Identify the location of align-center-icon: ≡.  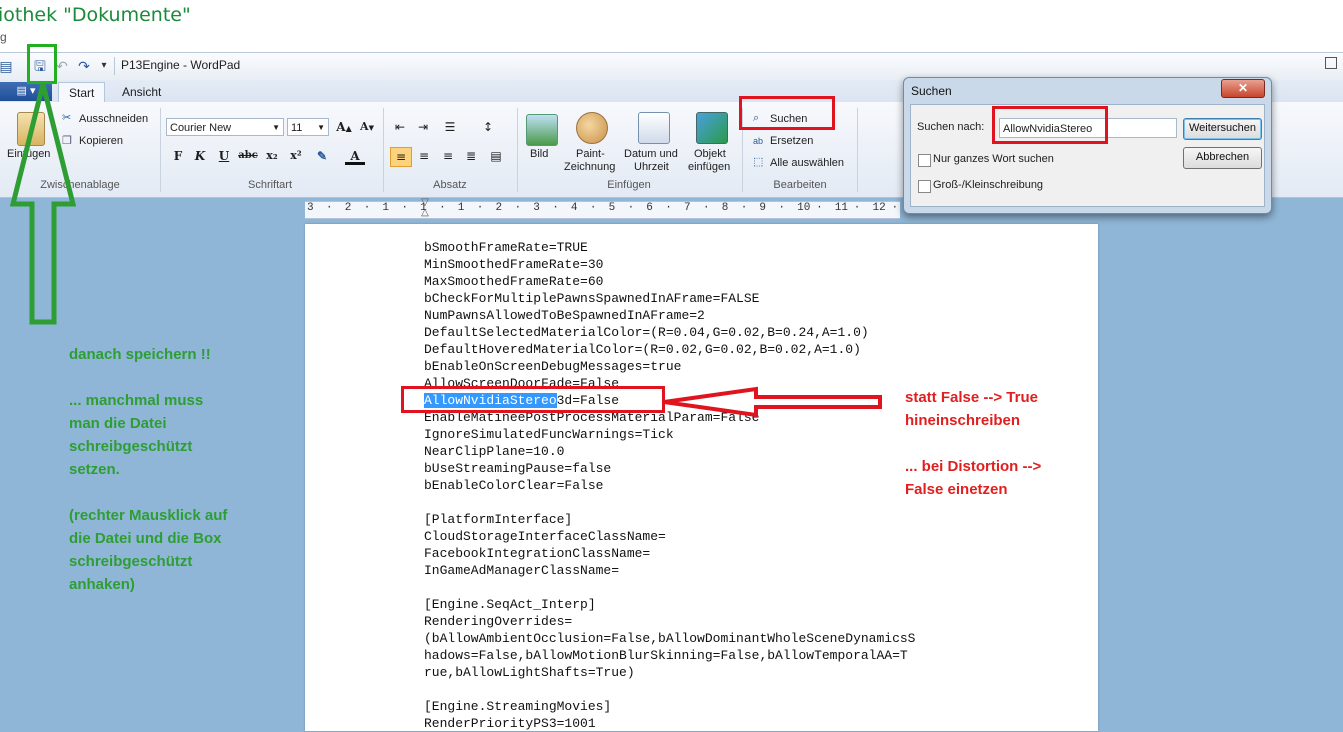
(424, 156).